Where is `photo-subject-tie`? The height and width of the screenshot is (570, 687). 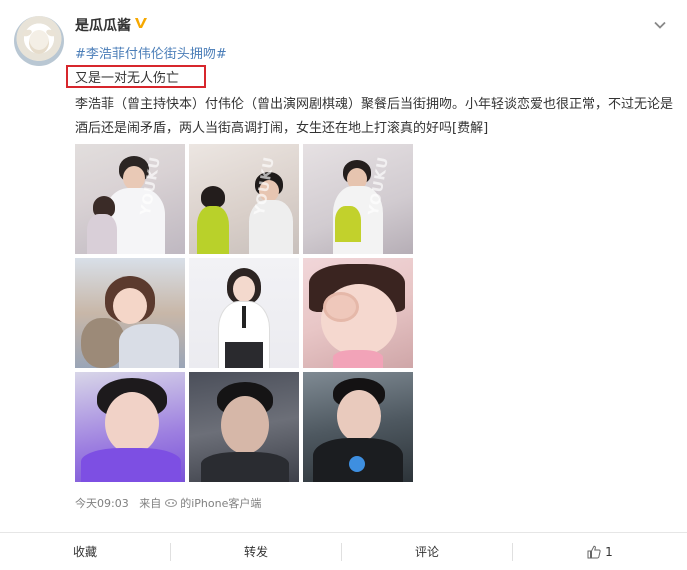 photo-subject-tie is located at coordinates (244, 317).